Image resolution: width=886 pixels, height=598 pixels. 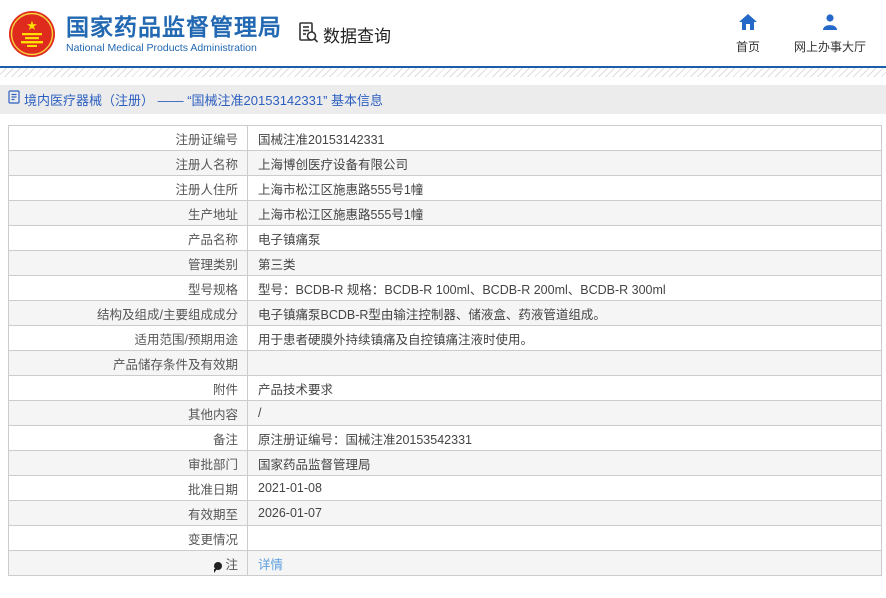 I want to click on row-value: 原注册证编号：国械注准20153542331, so click(x=564, y=438).